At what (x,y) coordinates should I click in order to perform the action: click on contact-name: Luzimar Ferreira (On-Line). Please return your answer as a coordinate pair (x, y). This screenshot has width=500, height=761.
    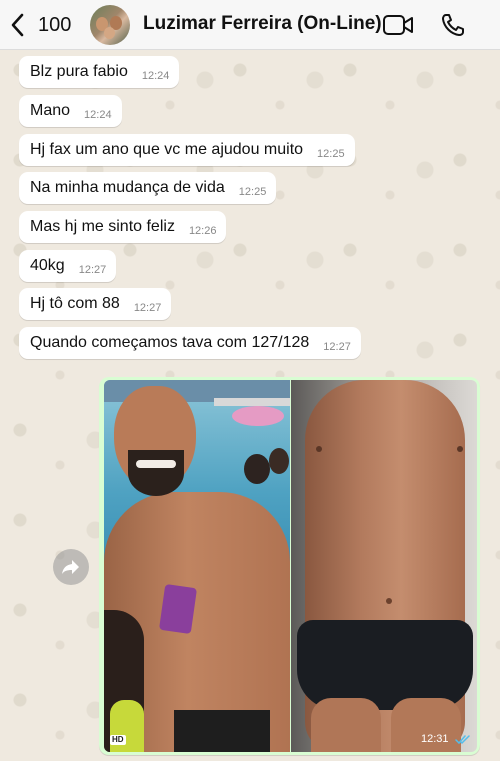
    Looking at the image, I should click on (262, 24).